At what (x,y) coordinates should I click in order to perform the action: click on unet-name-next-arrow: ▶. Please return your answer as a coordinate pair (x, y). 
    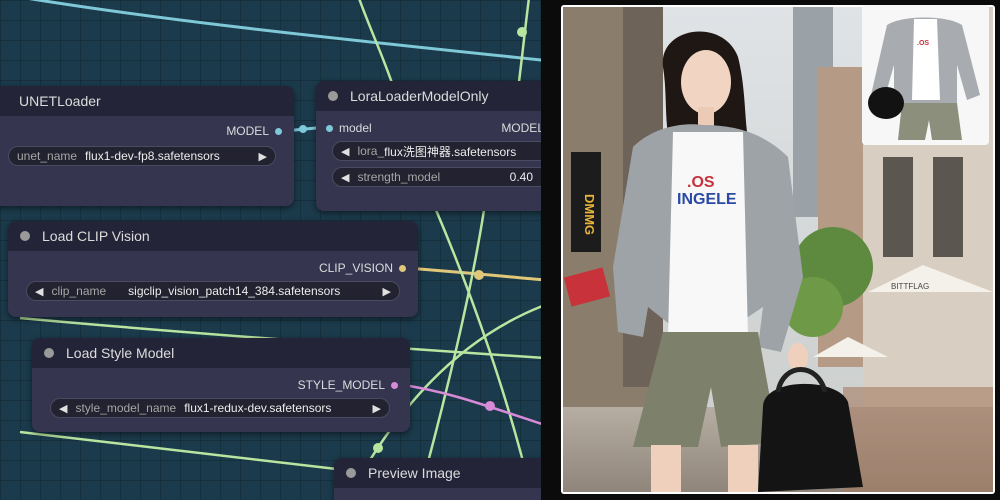
    Looking at the image, I should click on (263, 156).